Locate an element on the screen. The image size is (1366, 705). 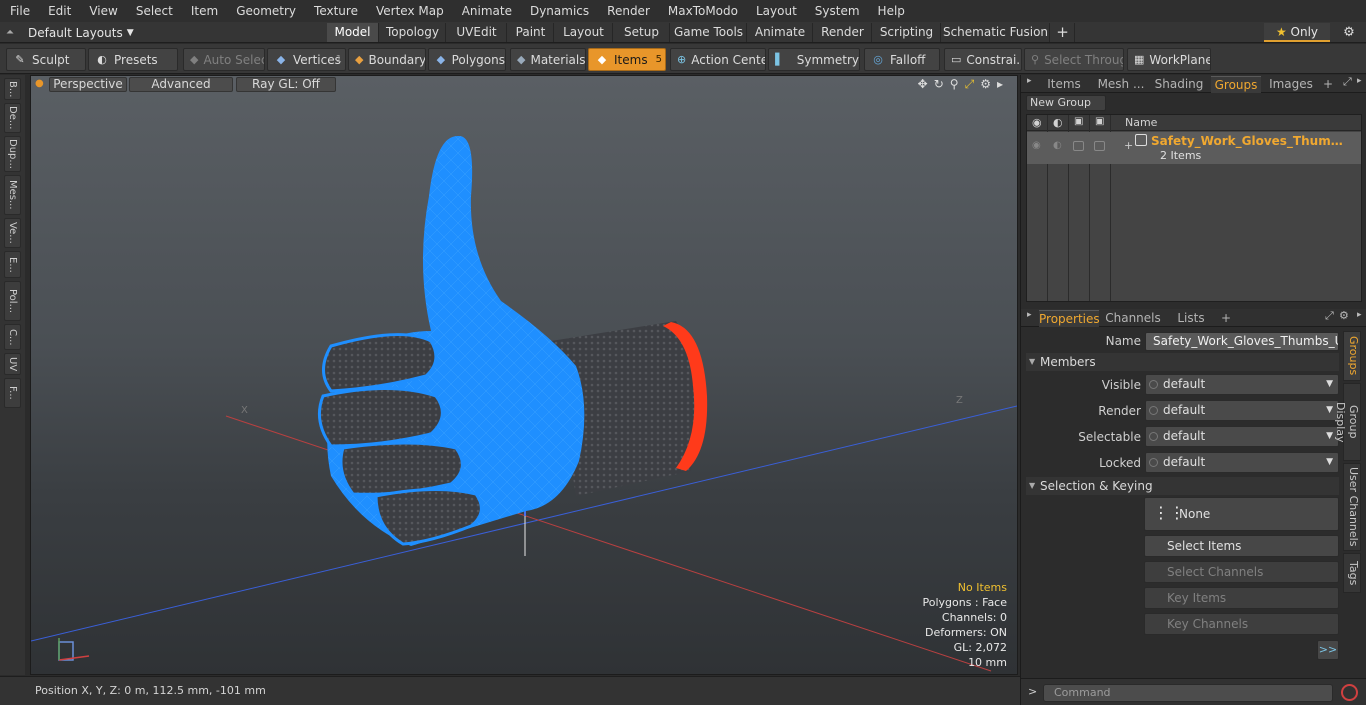
tab-schematic-fusion: Schematic Fusion is located at coordinates (996, 32).